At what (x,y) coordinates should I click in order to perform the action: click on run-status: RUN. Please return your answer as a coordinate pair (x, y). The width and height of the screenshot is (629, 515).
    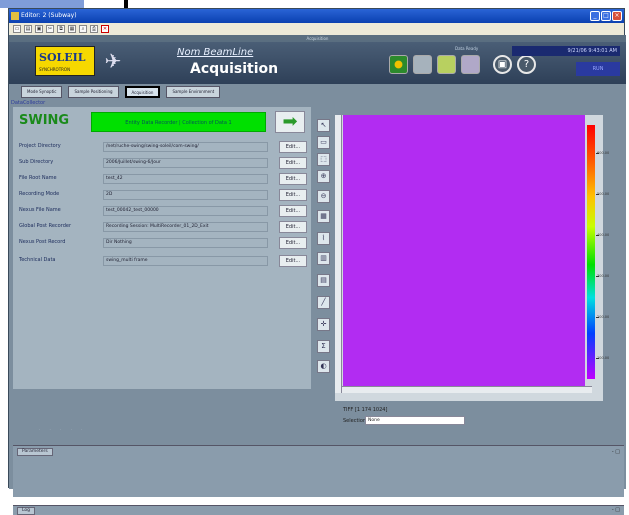
    Looking at the image, I should click on (598, 69).